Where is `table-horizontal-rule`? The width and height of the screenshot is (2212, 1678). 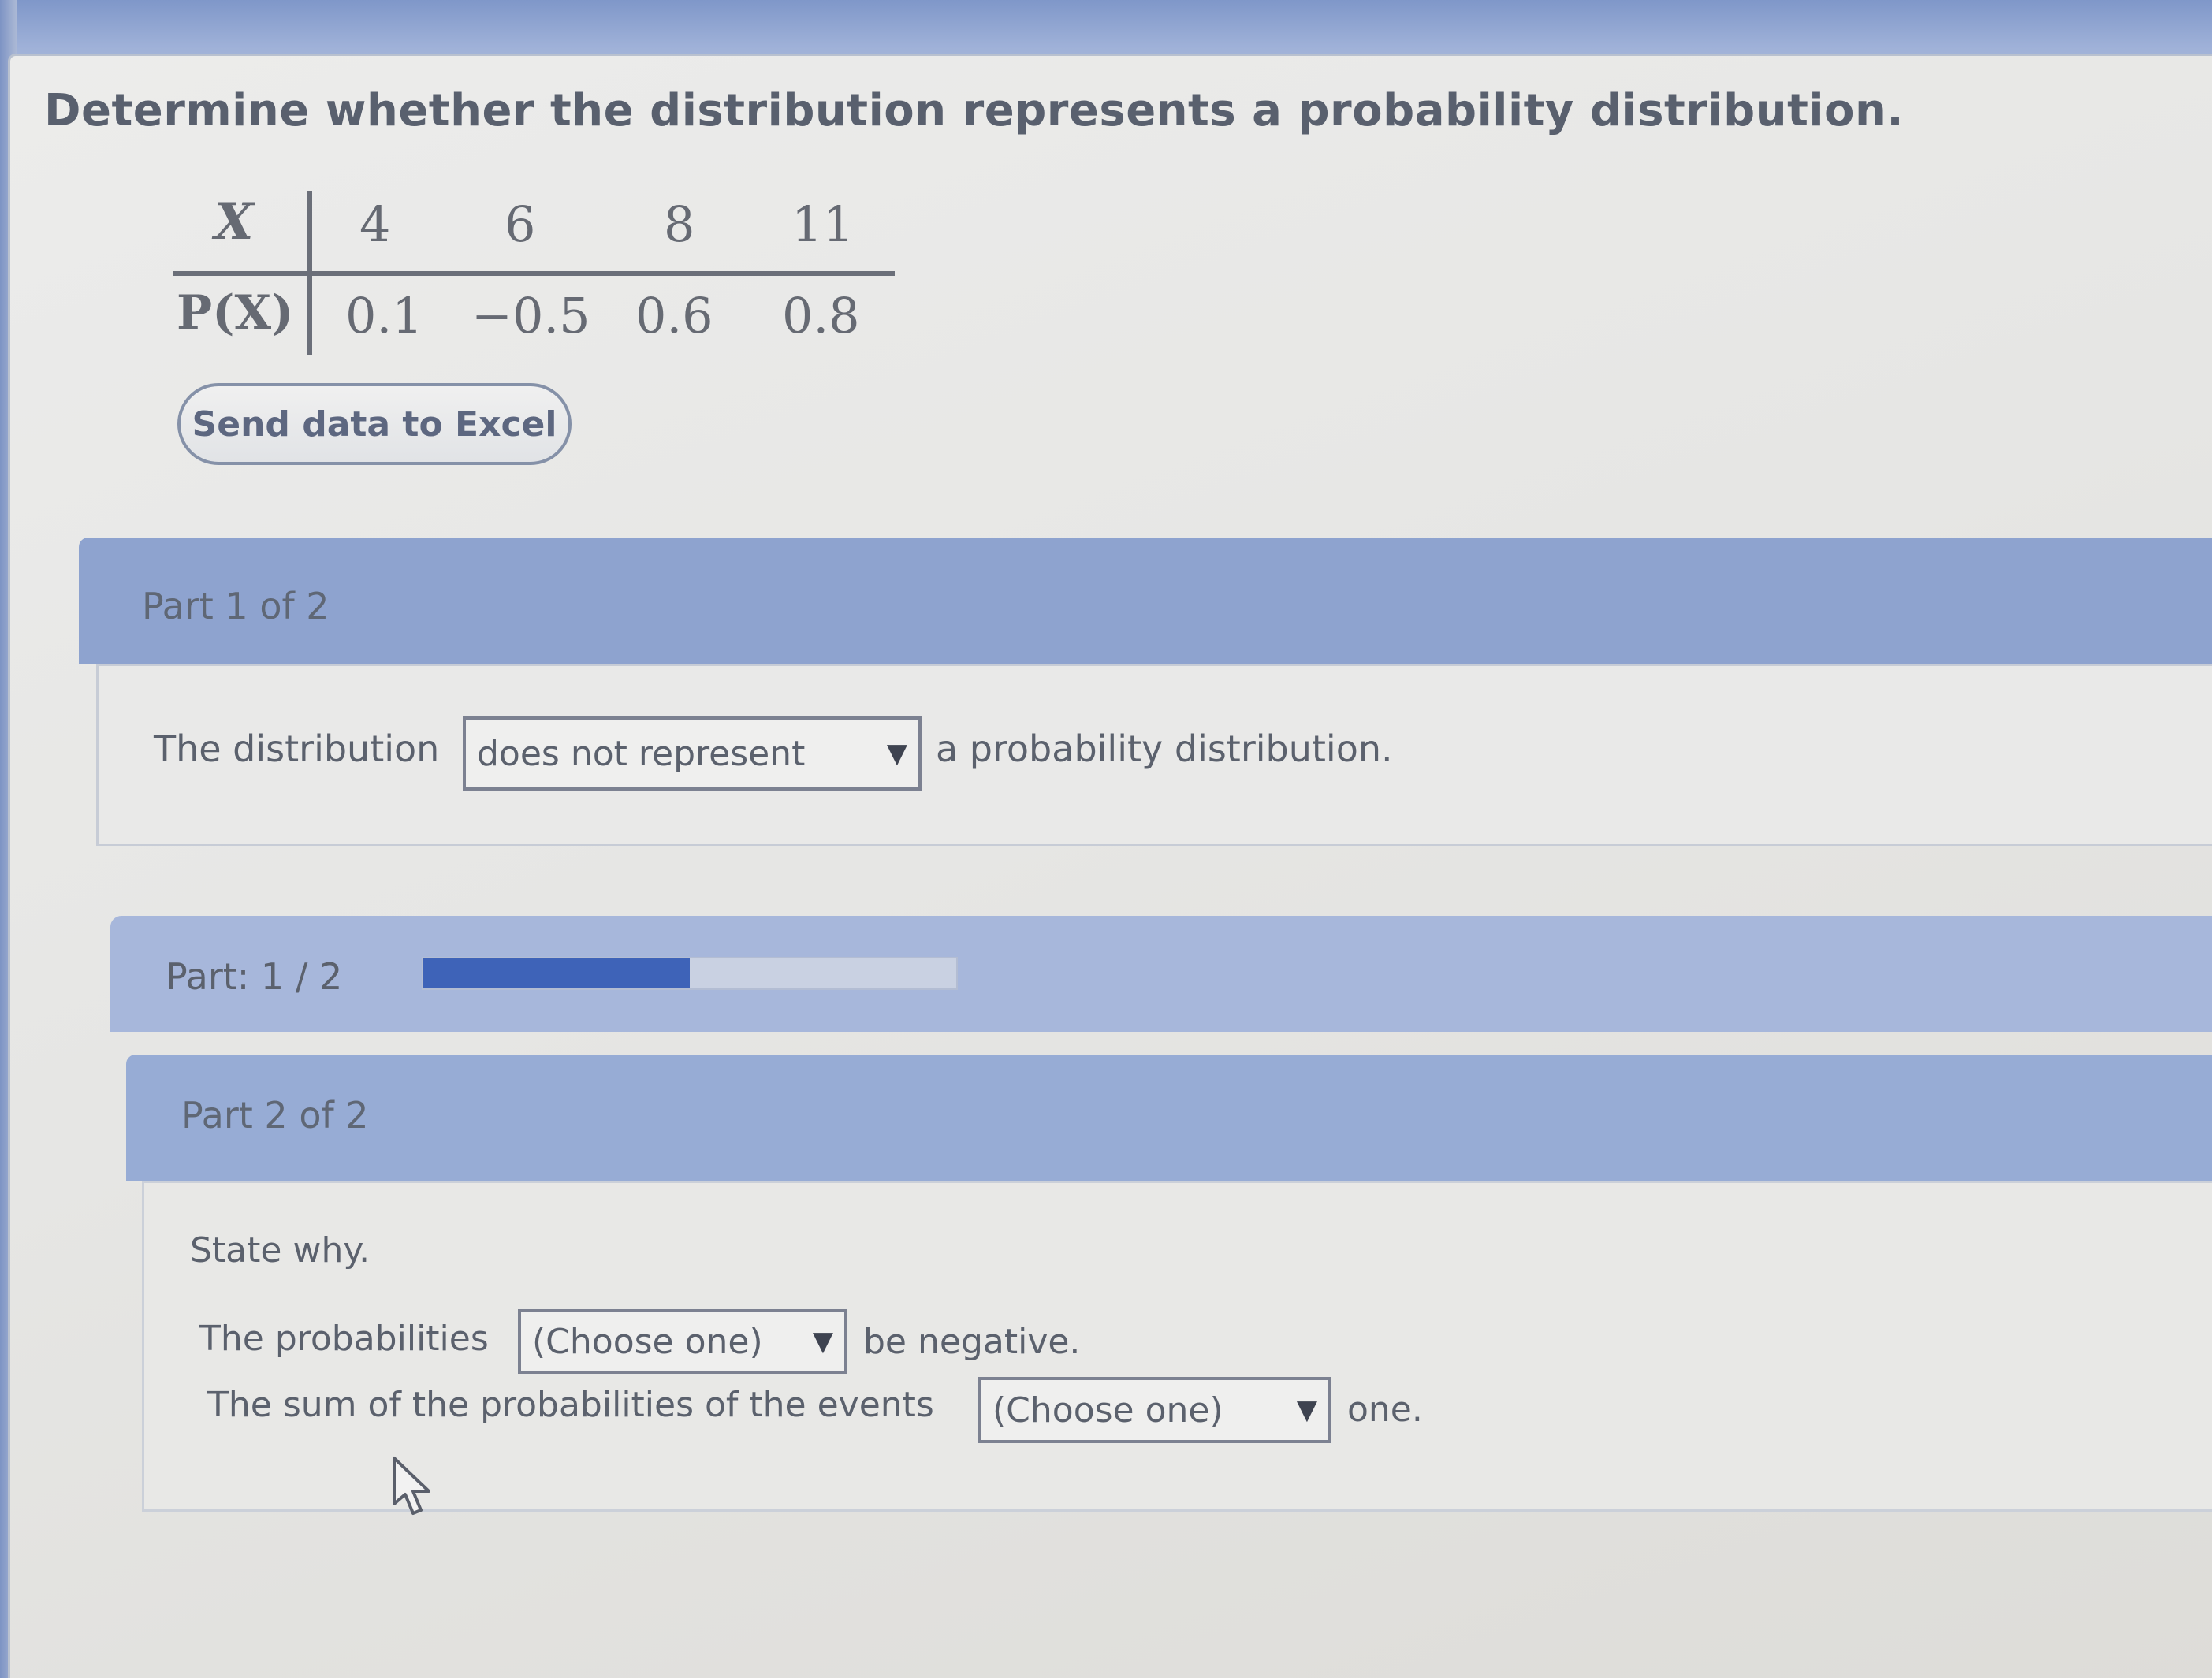
table-horizontal-rule is located at coordinates (534, 273).